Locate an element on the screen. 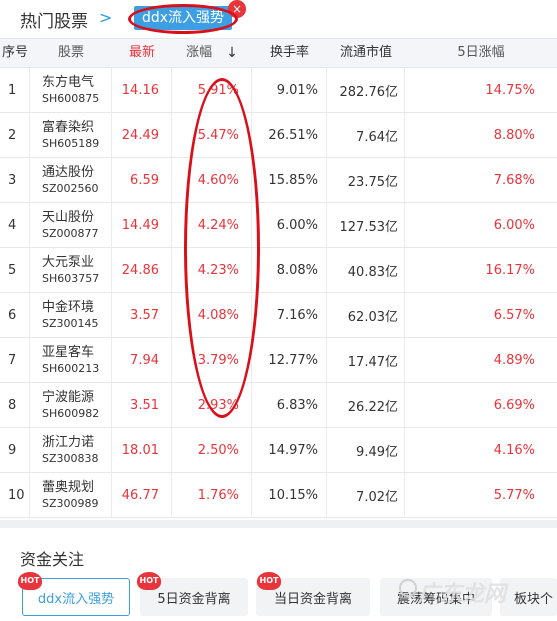  row-float-cap: 17.47亿 is located at coordinates (366, 360).